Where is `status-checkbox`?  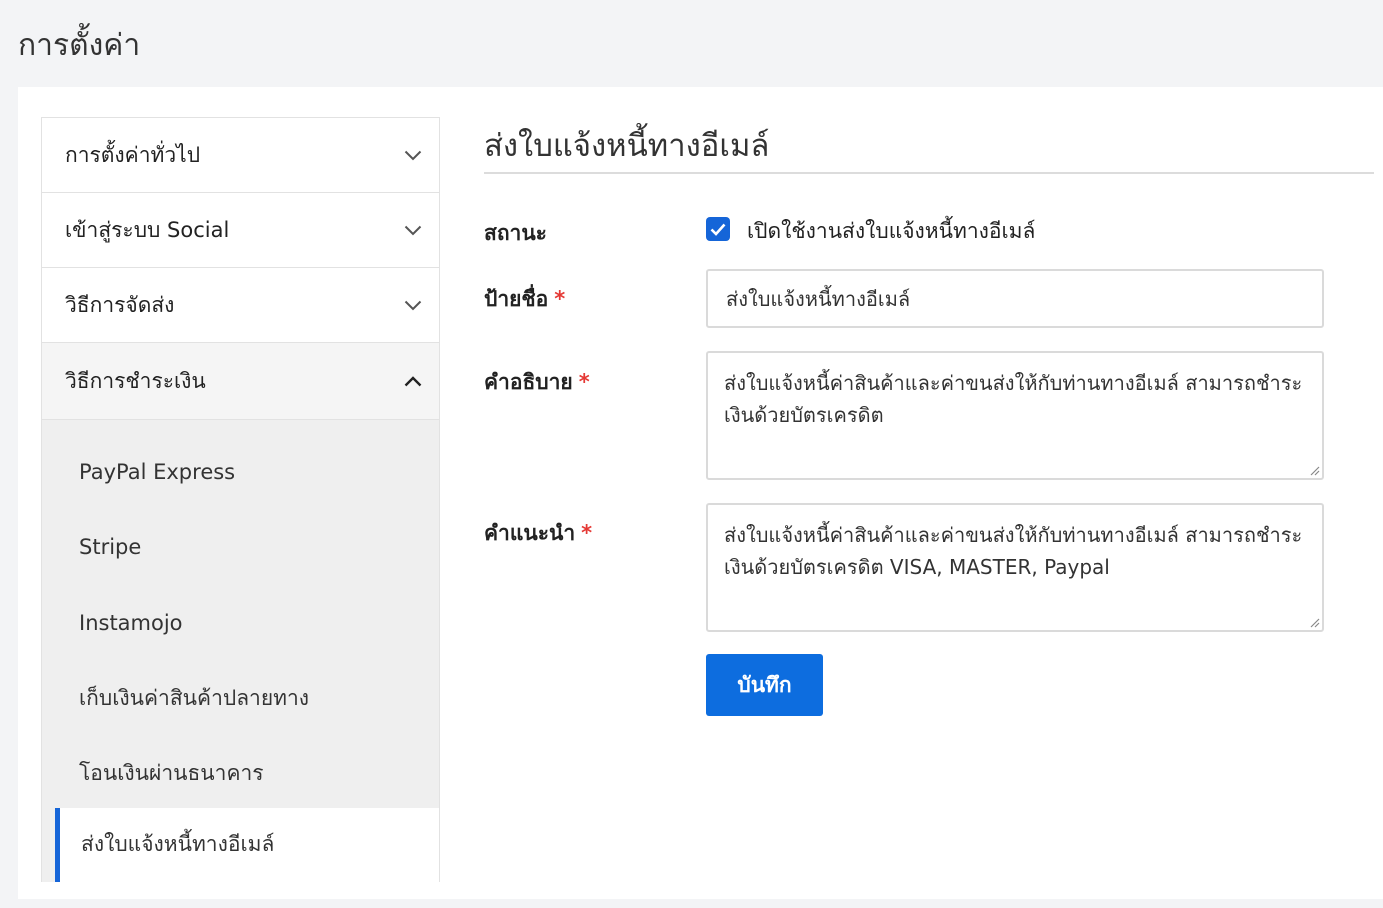
status-checkbox is located at coordinates (718, 229).